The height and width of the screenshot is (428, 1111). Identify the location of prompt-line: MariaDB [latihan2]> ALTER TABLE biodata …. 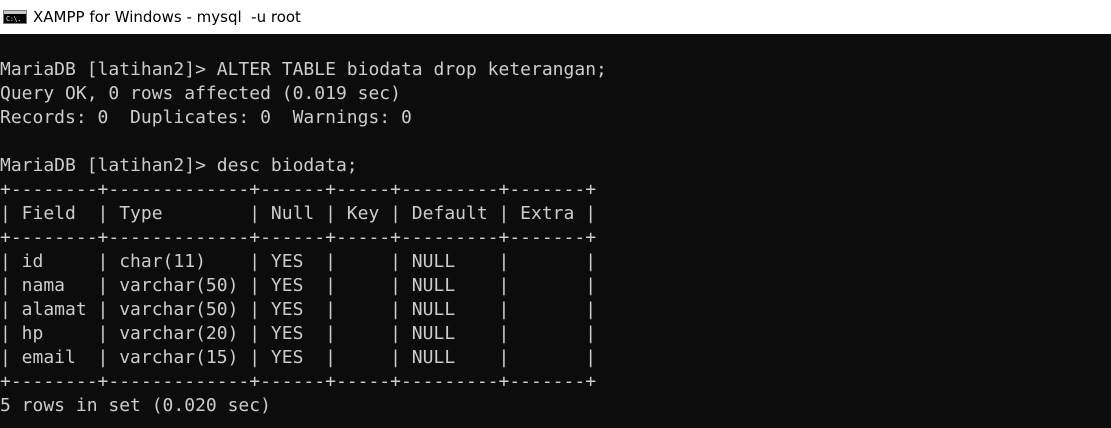
(303, 69).